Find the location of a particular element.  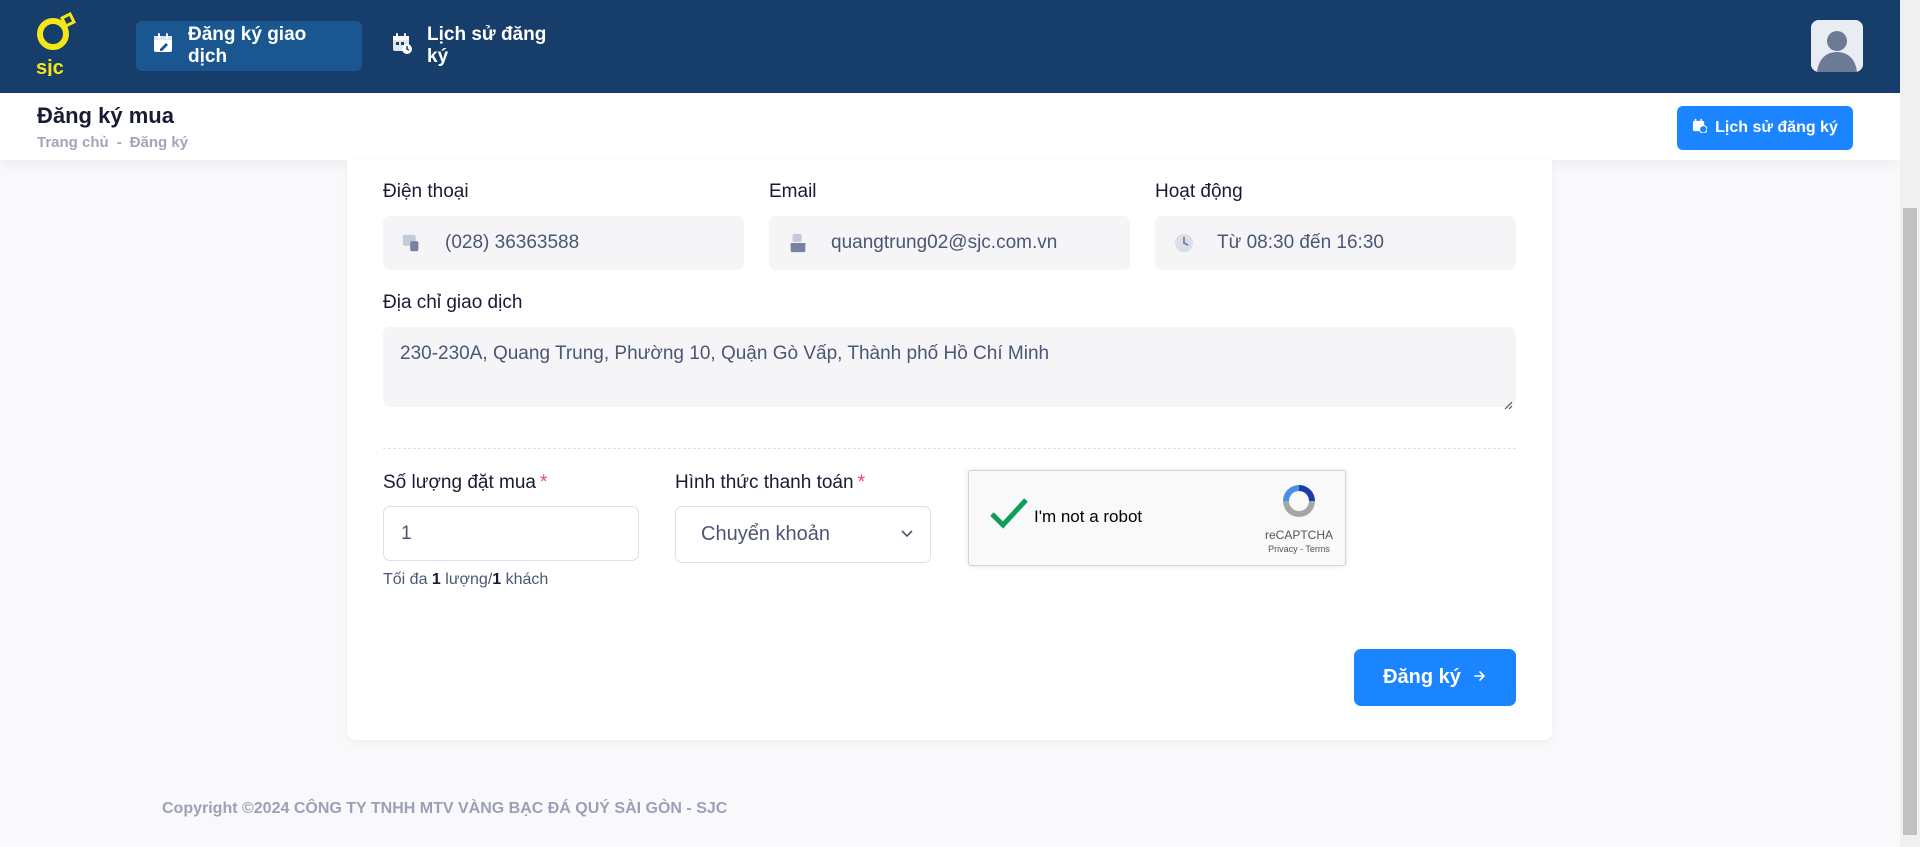

resize-handle-icon is located at coordinates (1508, 402).